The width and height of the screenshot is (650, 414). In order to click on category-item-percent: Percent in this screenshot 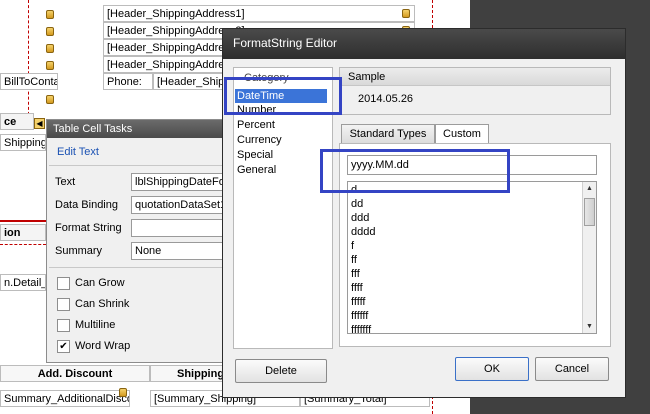, I will do `click(281, 125)`.